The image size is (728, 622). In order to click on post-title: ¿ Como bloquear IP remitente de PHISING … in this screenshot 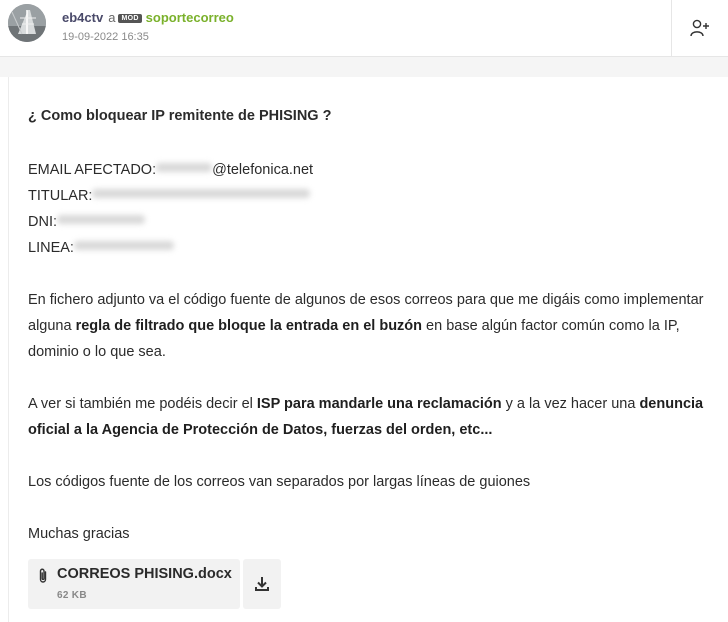, I will do `click(180, 116)`.